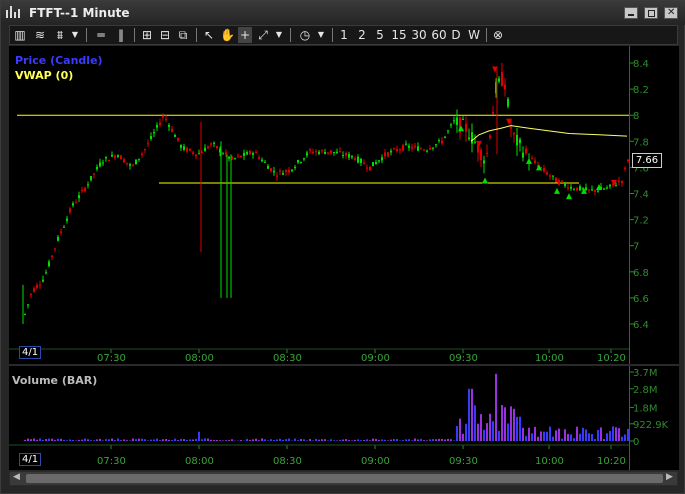 The image size is (685, 494). What do you see at coordinates (111, 358) in the screenshot?
I see `time-label: 07:30` at bounding box center [111, 358].